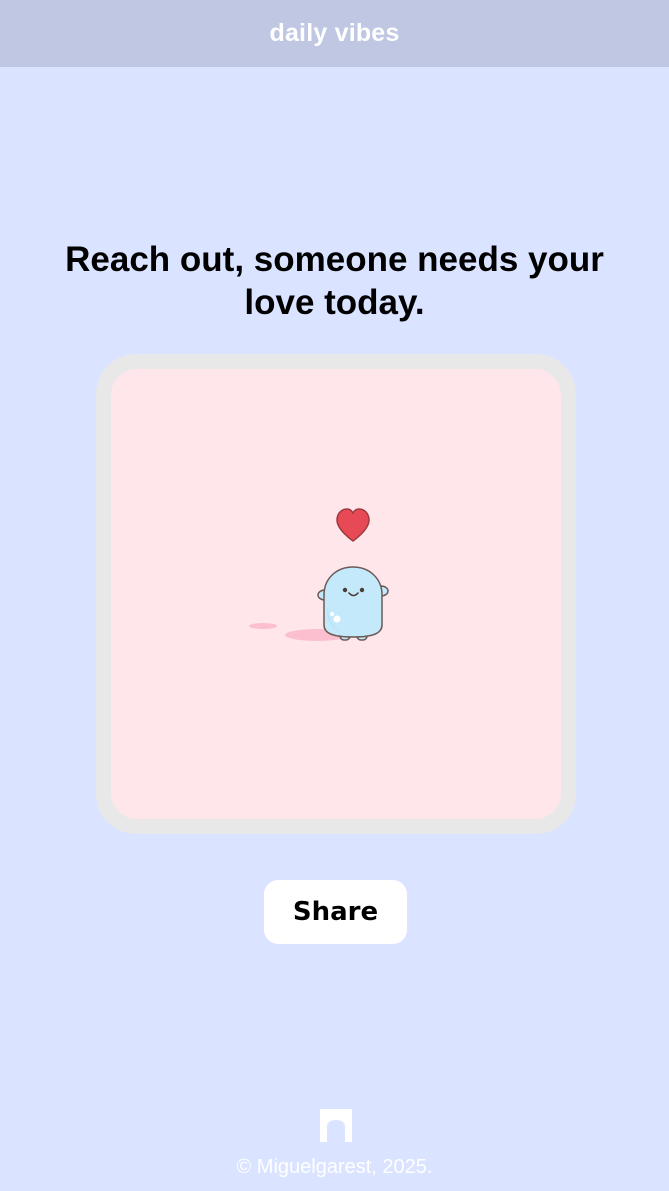 This screenshot has width=669, height=1191. What do you see at coordinates (336, 1125) in the screenshot?
I see `arch-logo-icon` at bounding box center [336, 1125].